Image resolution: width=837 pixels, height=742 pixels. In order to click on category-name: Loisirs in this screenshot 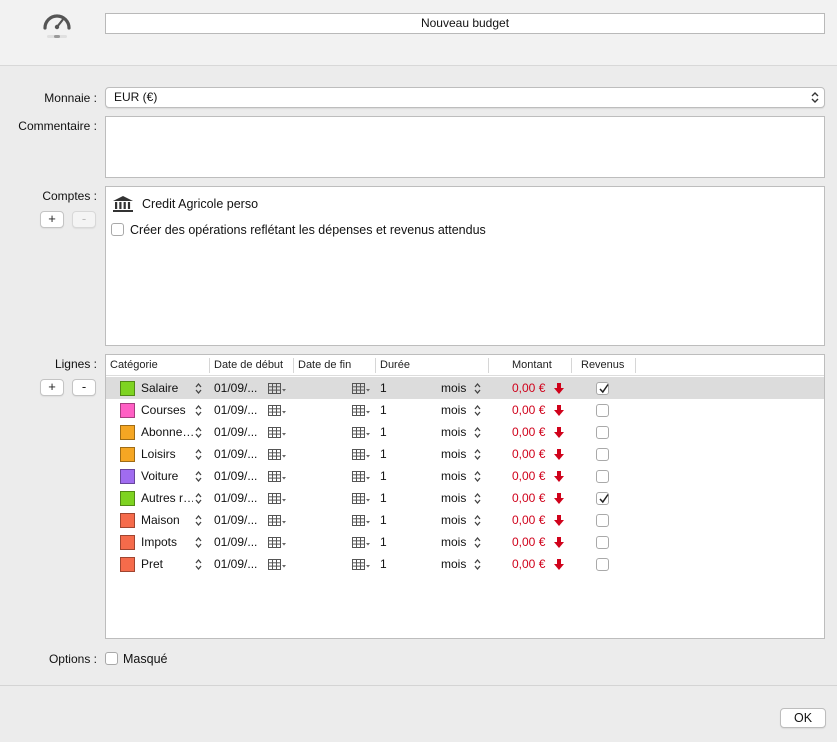, I will do `click(167, 454)`.